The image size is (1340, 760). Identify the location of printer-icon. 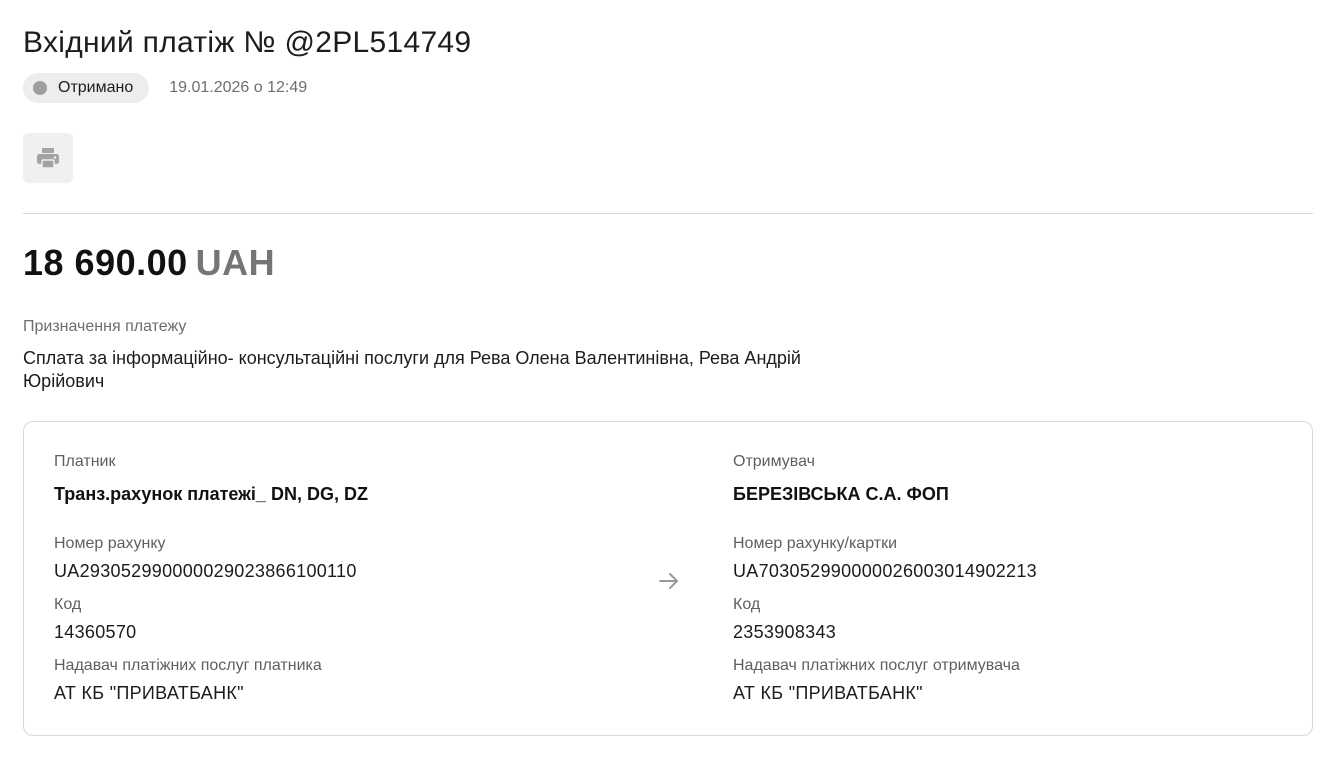
(48, 158).